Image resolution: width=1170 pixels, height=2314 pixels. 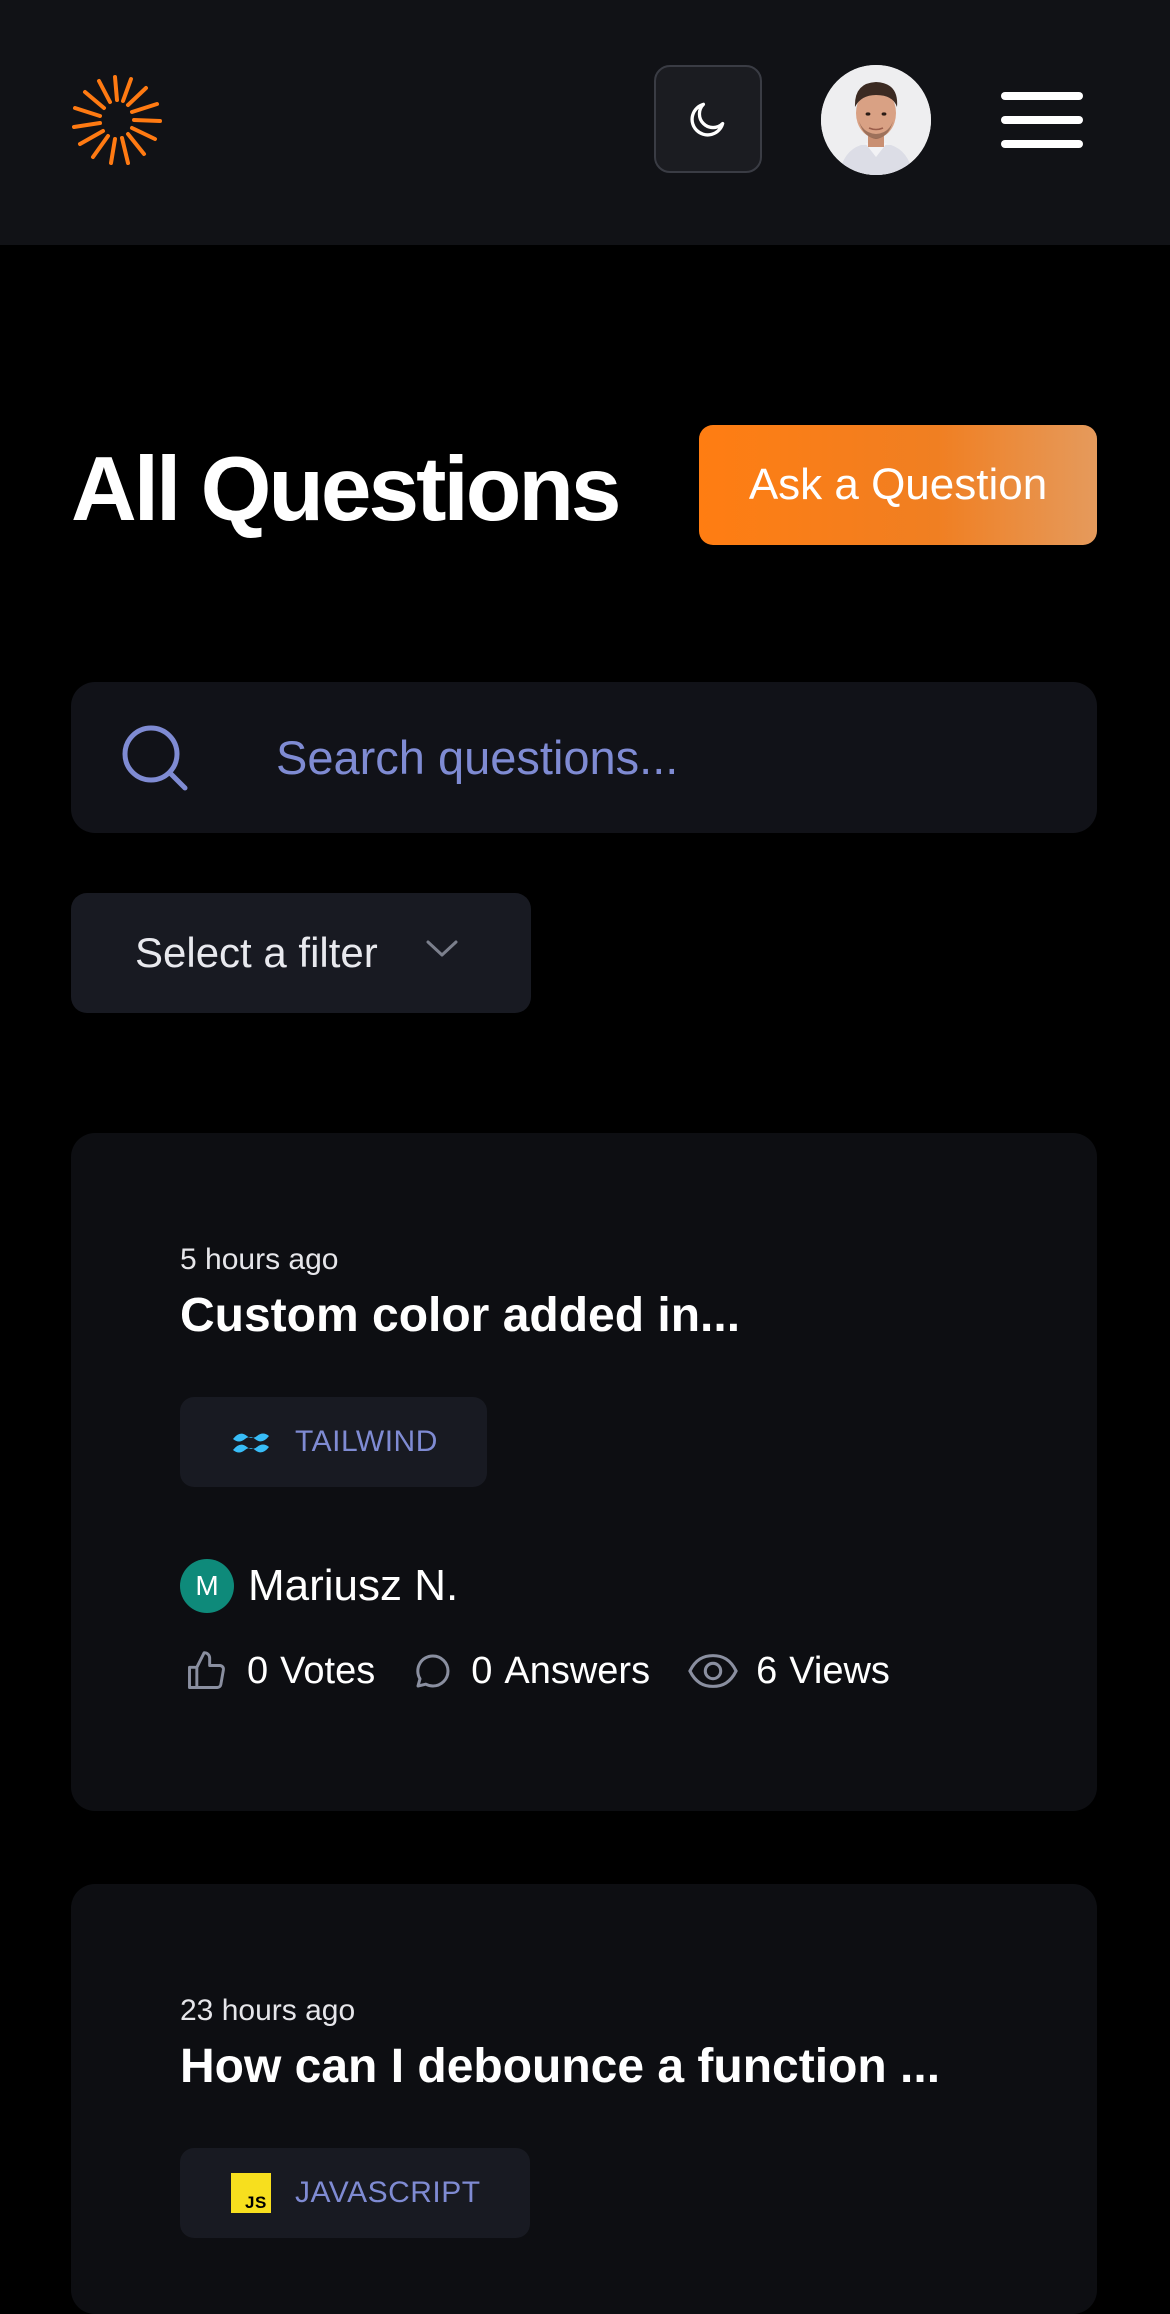 I want to click on sunburst-logo-icon, so click(x=117, y=120).